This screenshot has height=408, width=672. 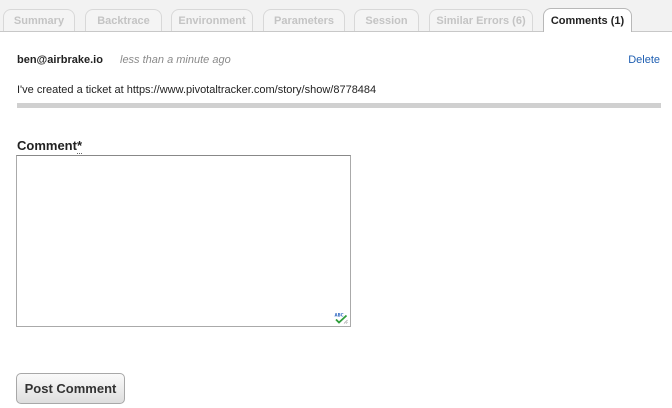 I want to click on spellcheck-icon: ABC, so click(x=341, y=318).